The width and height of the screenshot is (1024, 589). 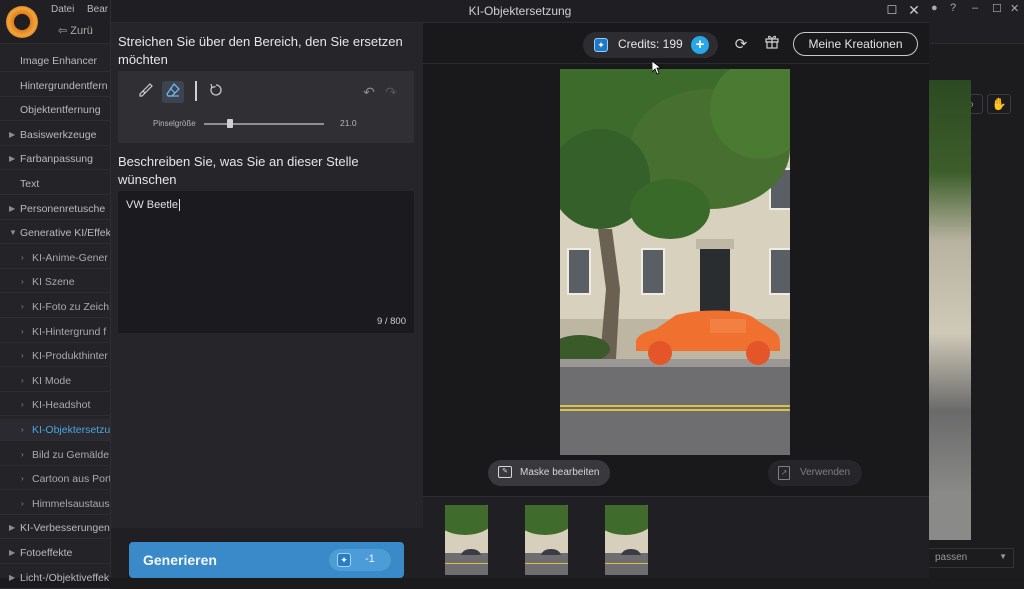 I want to click on sidebar-item: › Himmelsaustaus, so click(x=55, y=504).